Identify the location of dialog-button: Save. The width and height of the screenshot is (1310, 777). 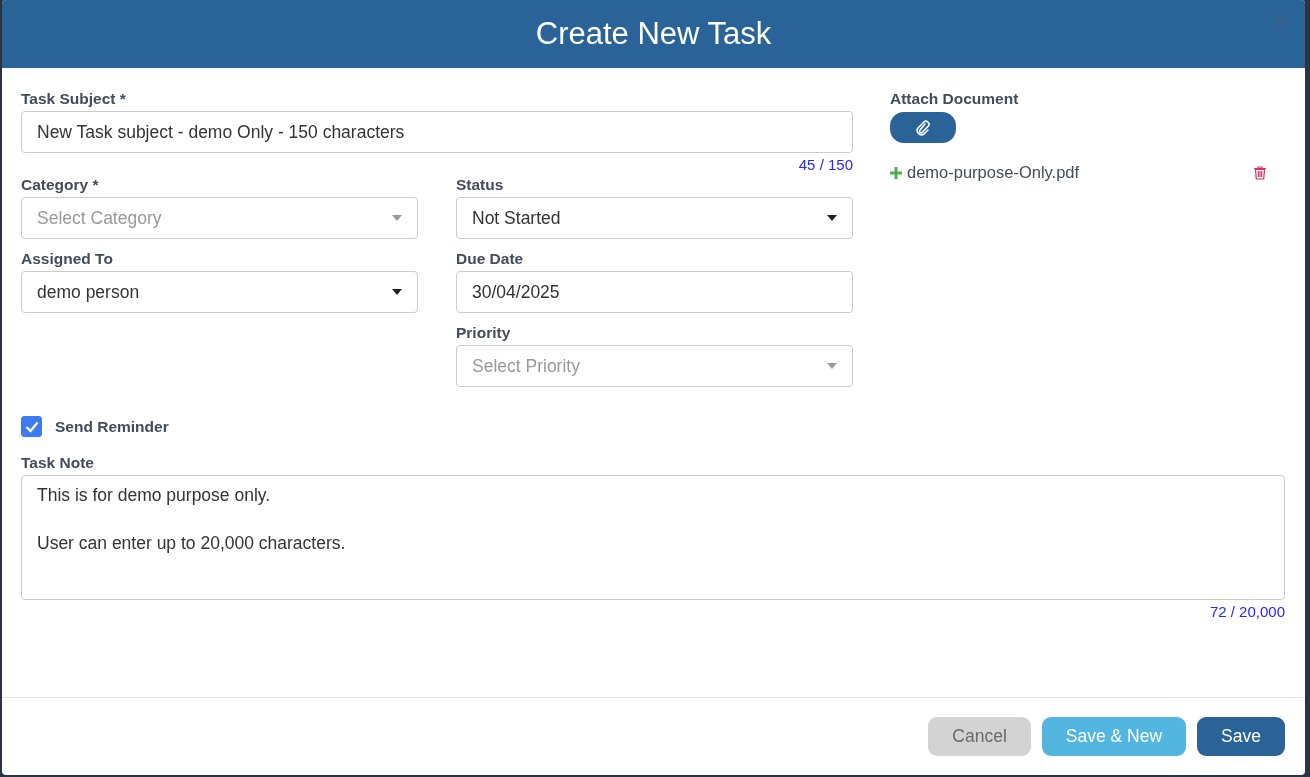
(1241, 736).